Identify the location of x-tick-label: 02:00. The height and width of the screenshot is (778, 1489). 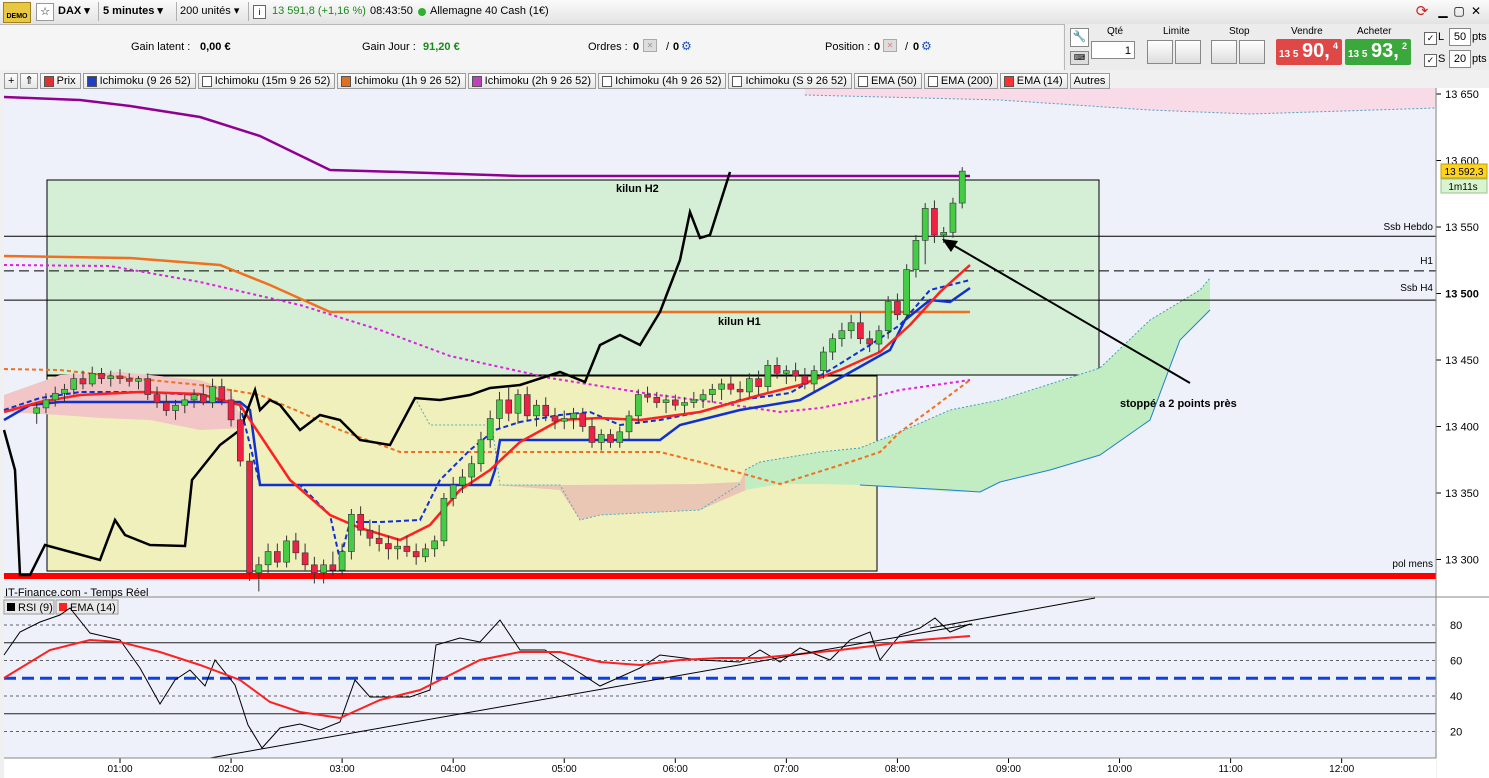
(231, 769).